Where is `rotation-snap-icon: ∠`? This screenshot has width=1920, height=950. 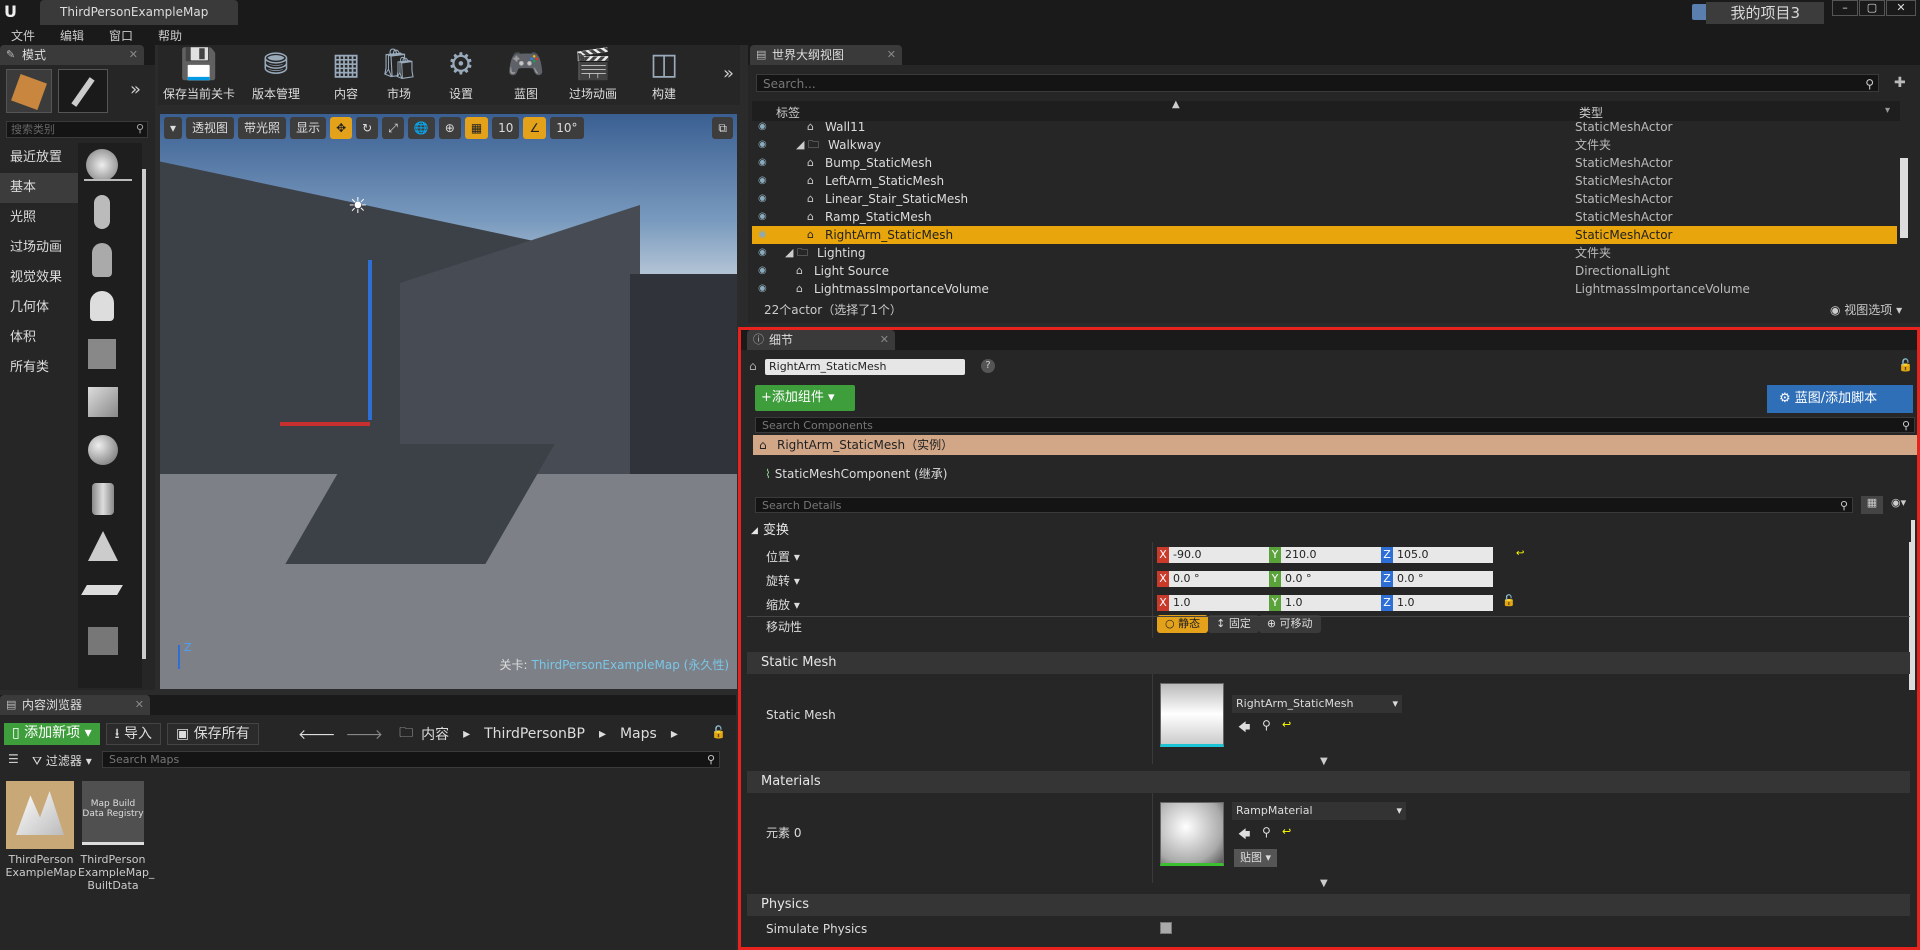 rotation-snap-icon: ∠ is located at coordinates (535, 128).